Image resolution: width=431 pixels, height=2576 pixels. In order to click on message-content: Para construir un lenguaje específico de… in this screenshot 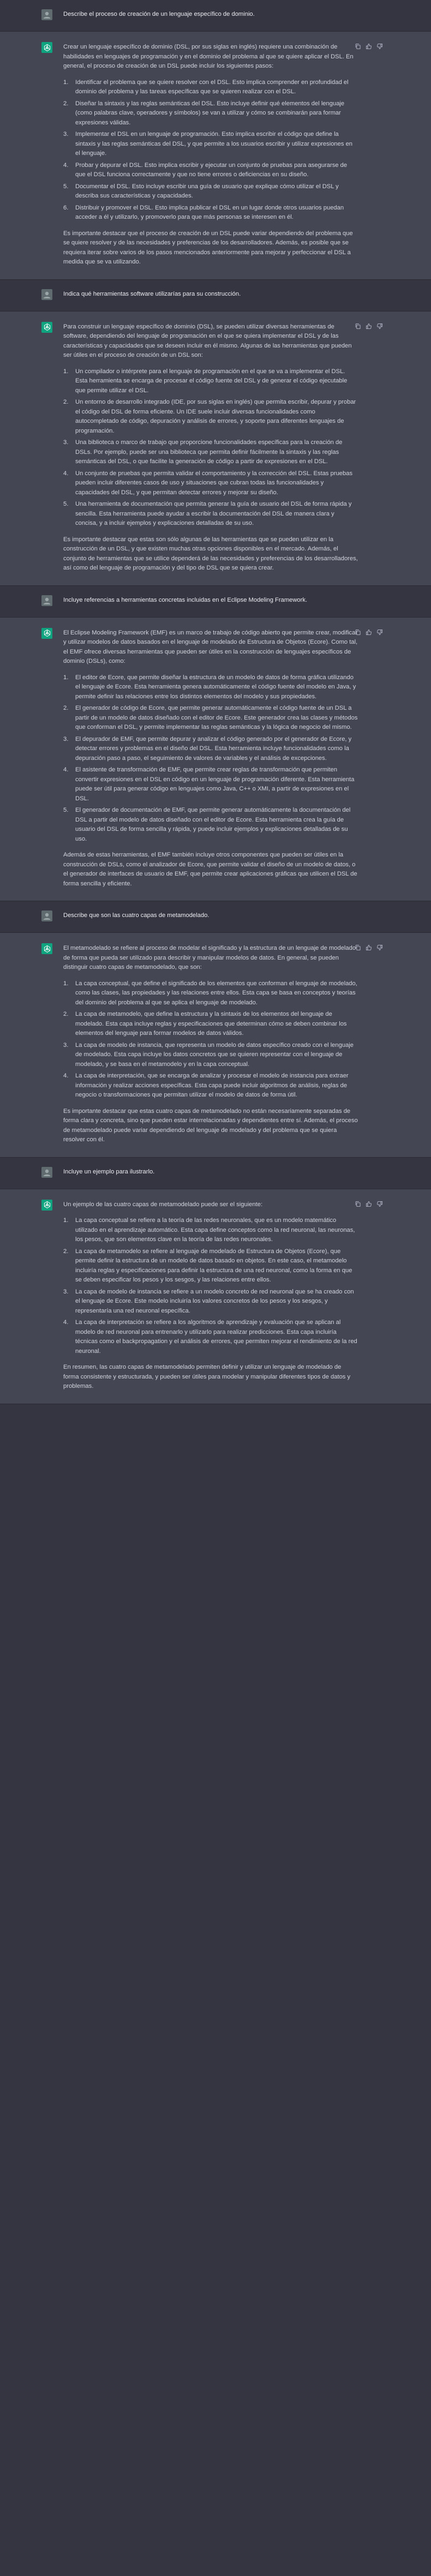, I will do `click(210, 448)`.